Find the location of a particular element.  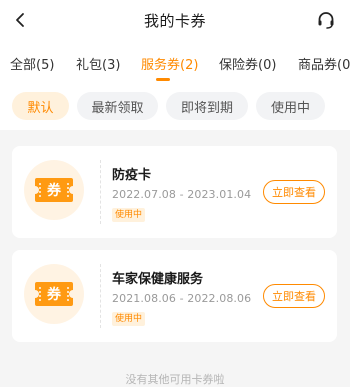

tab-insurance-coupon: 保险券(0) is located at coordinates (247, 63).